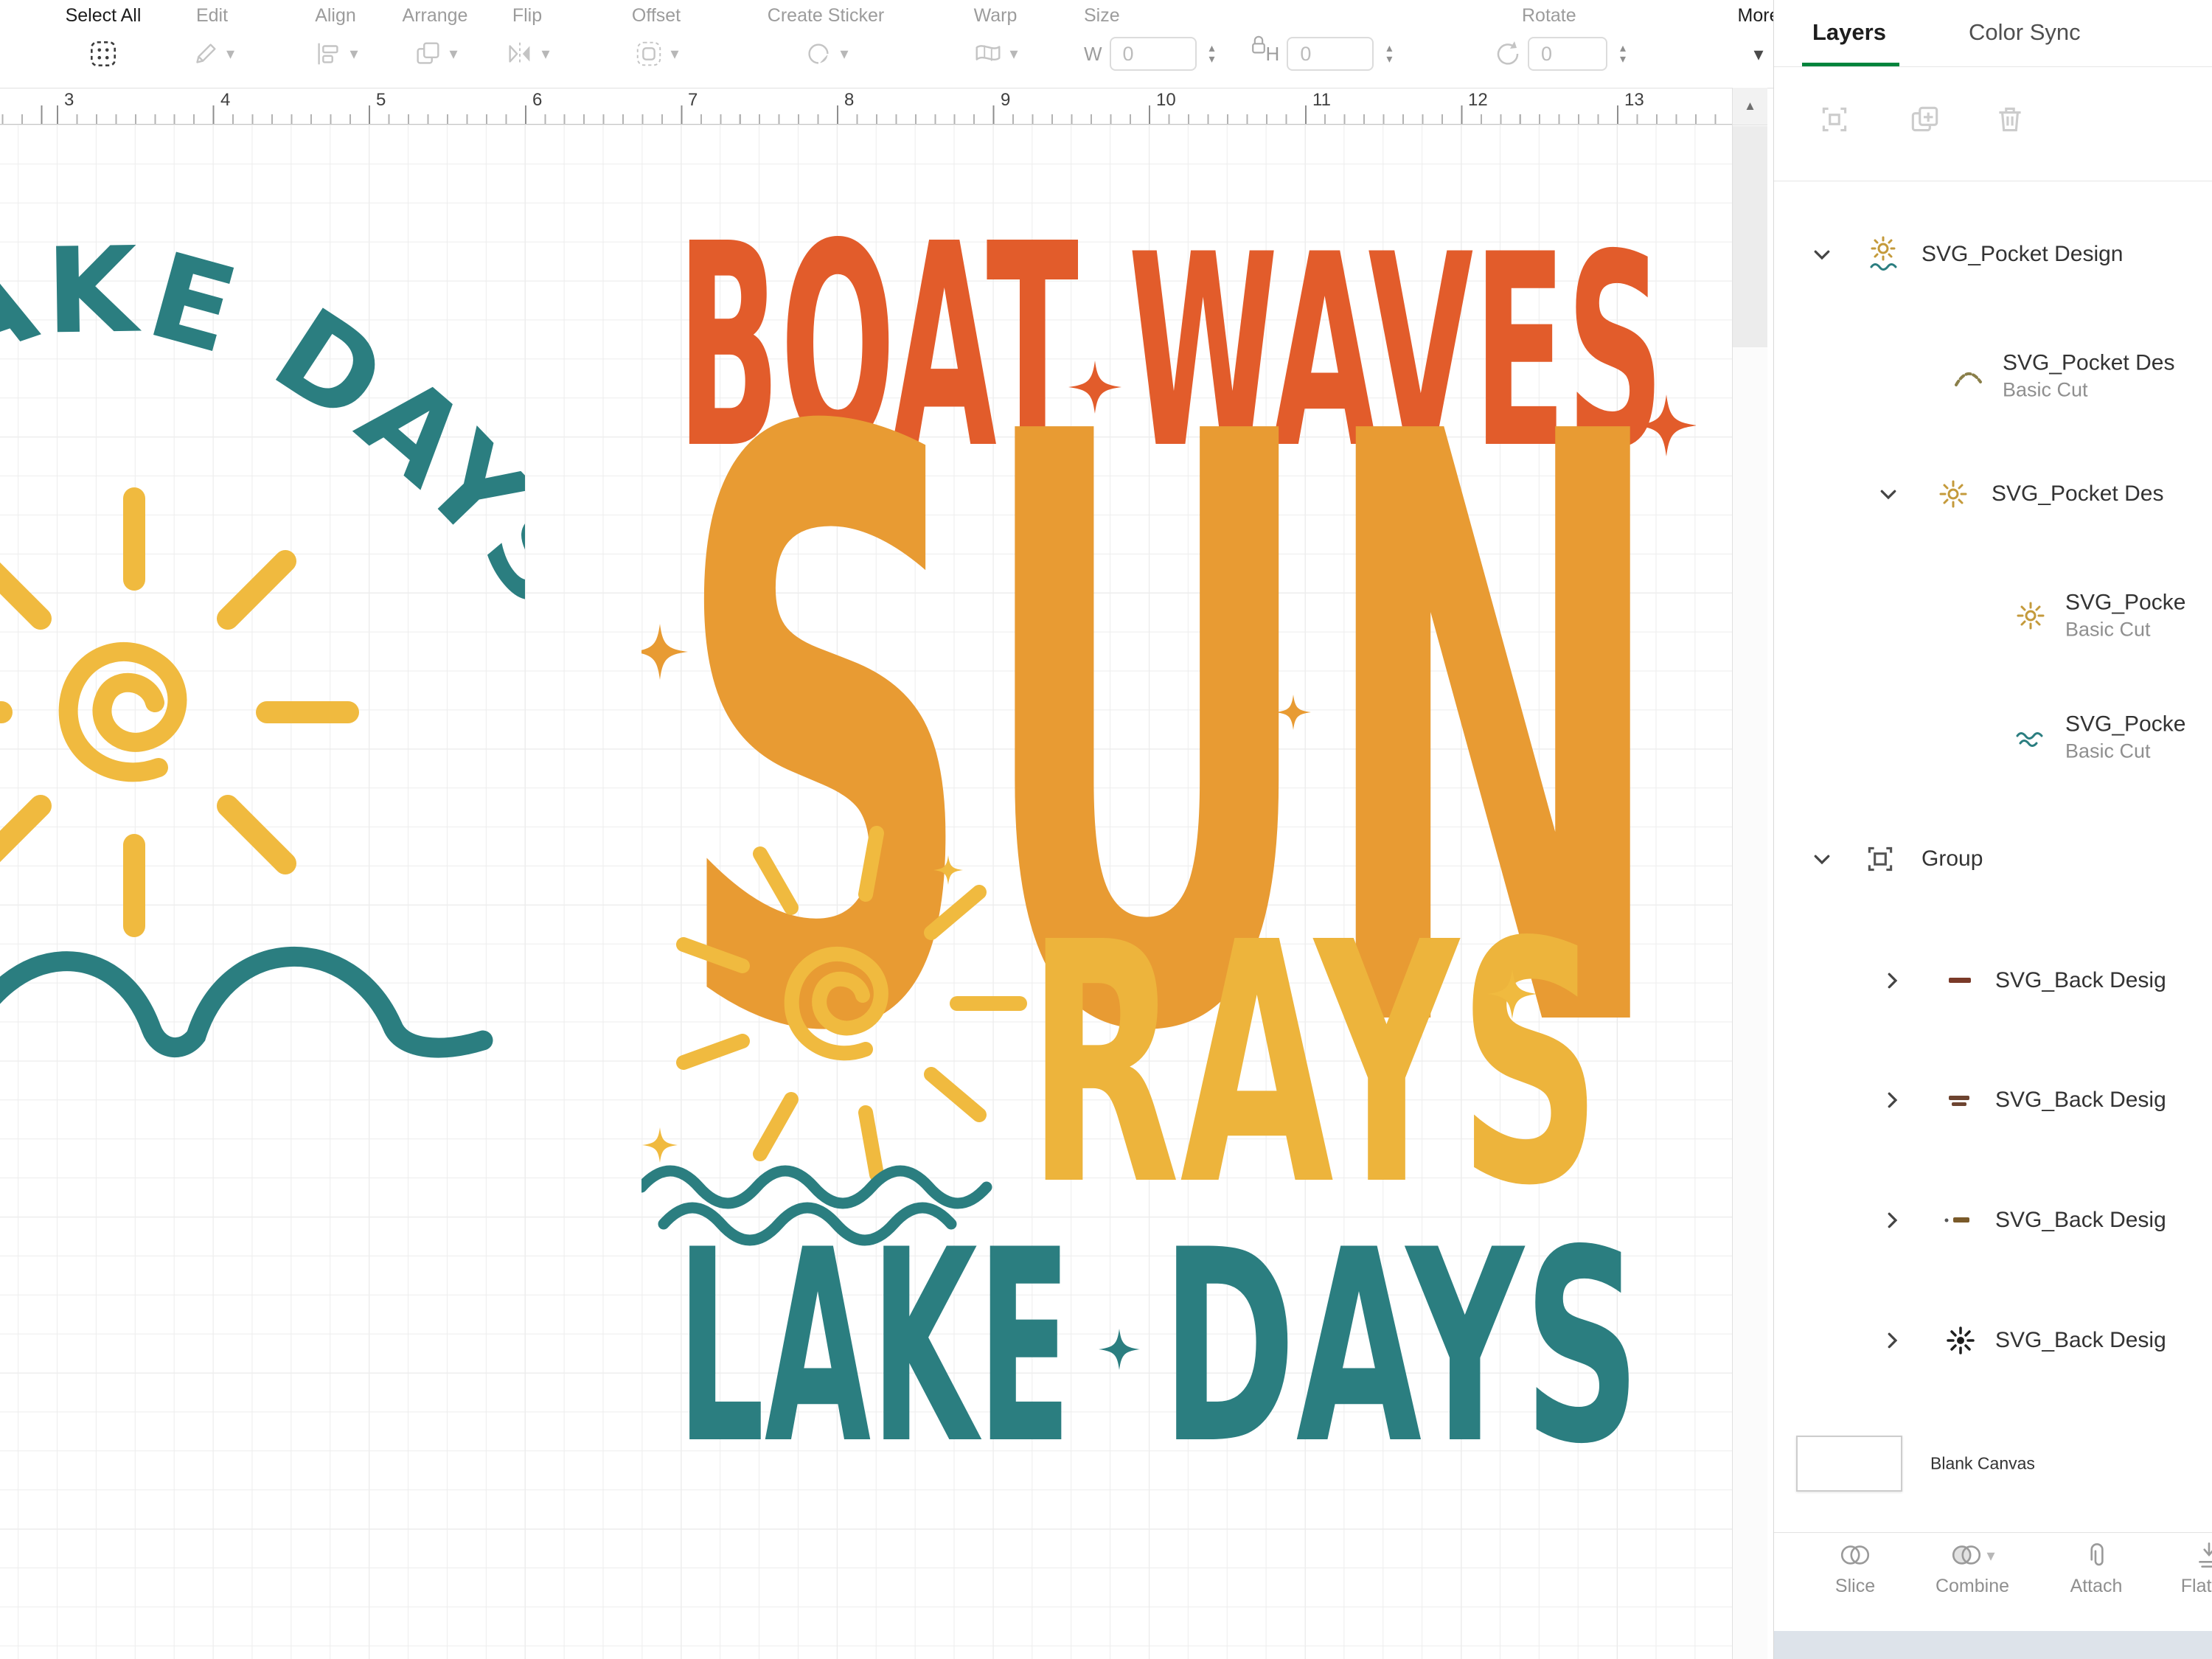 This screenshot has width=2212, height=1659. I want to click on flip-icon, so click(519, 54).